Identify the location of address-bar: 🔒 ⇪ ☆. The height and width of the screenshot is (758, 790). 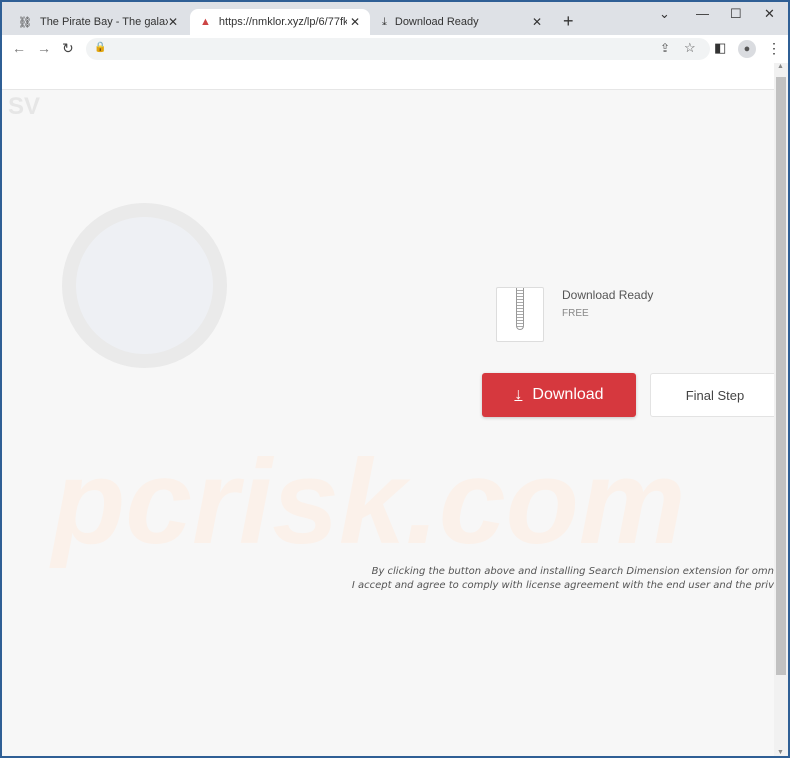
(398, 49).